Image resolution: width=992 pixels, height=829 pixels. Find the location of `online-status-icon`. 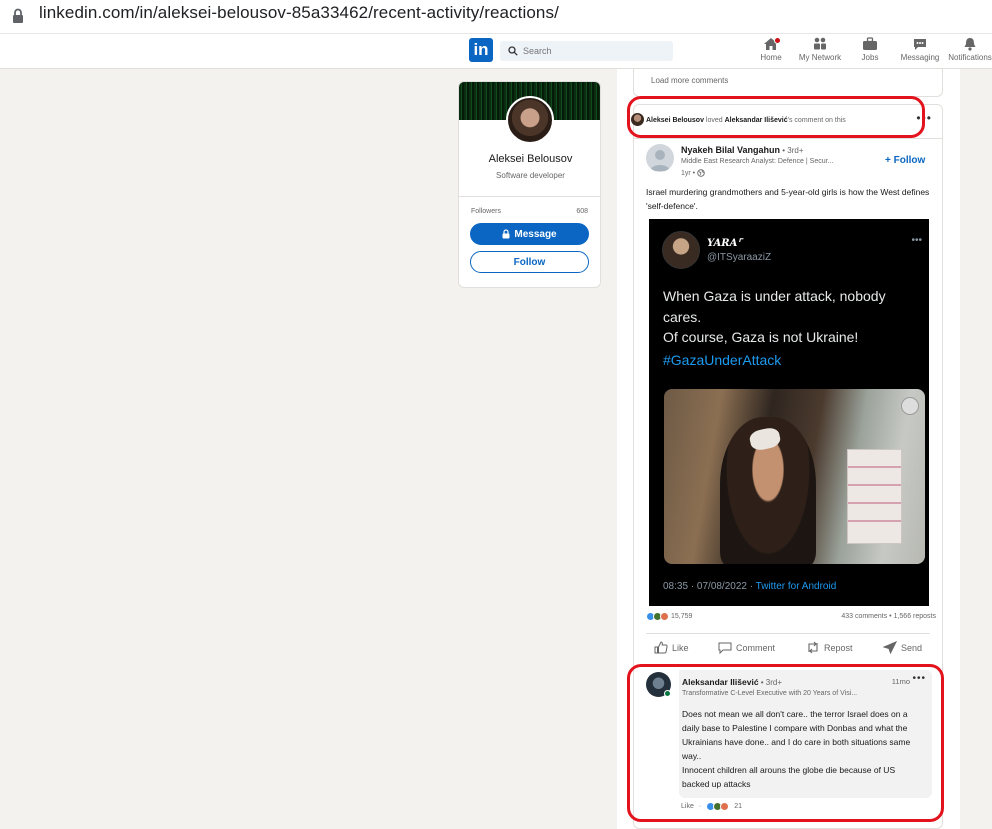

online-status-icon is located at coordinates (667, 693).